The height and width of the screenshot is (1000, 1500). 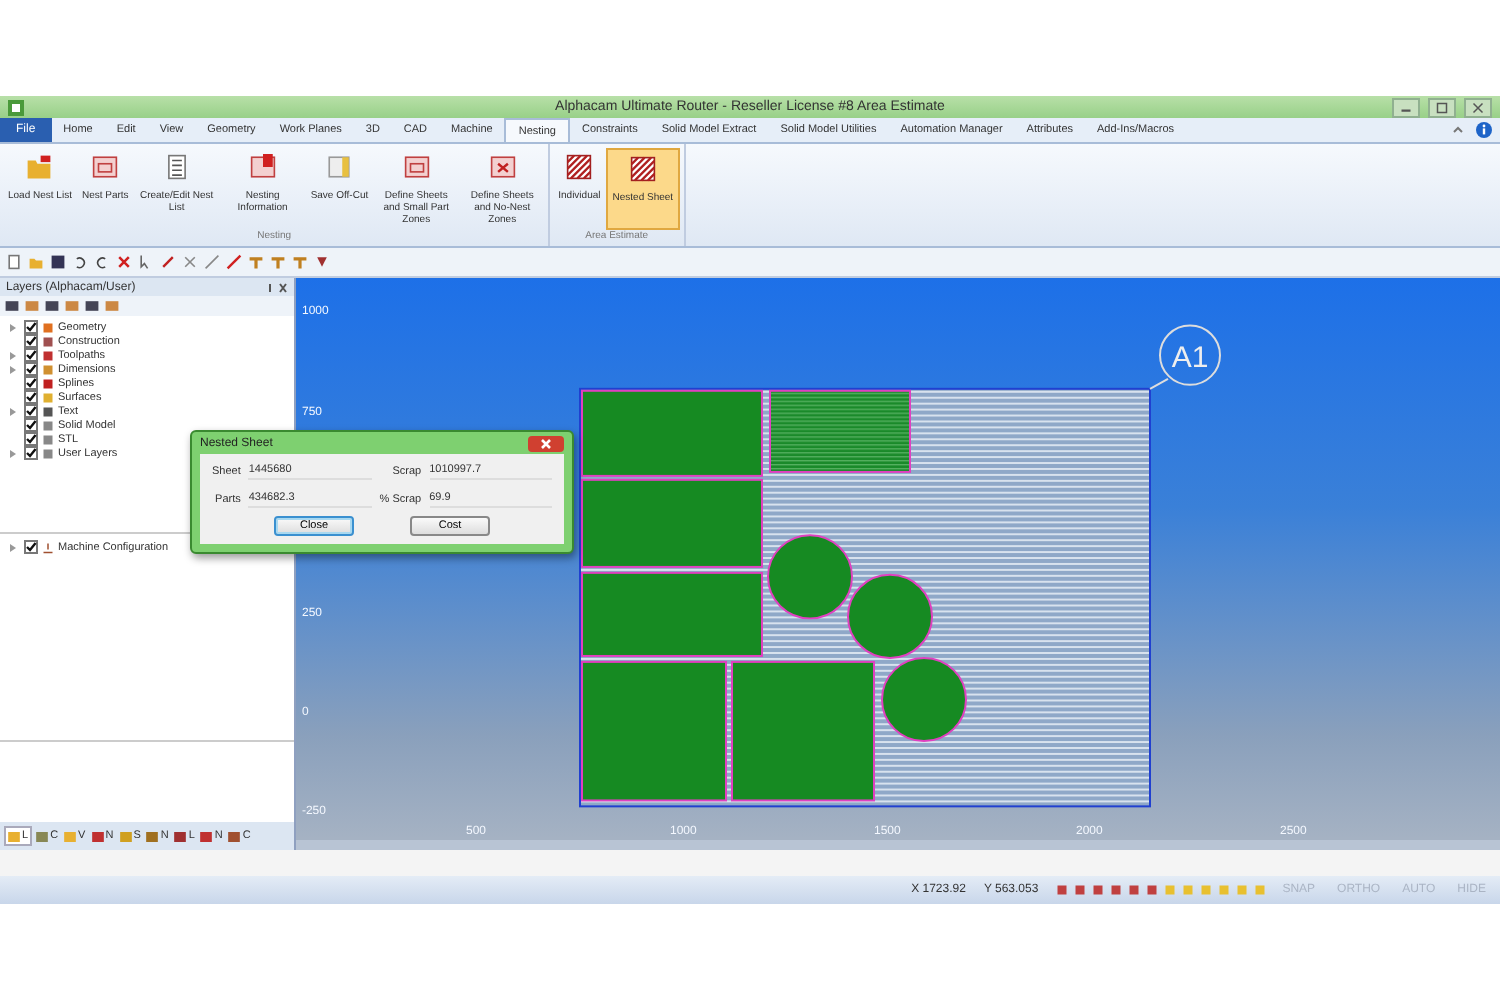 What do you see at coordinates (1484, 130) in the screenshot?
I see `help-icon` at bounding box center [1484, 130].